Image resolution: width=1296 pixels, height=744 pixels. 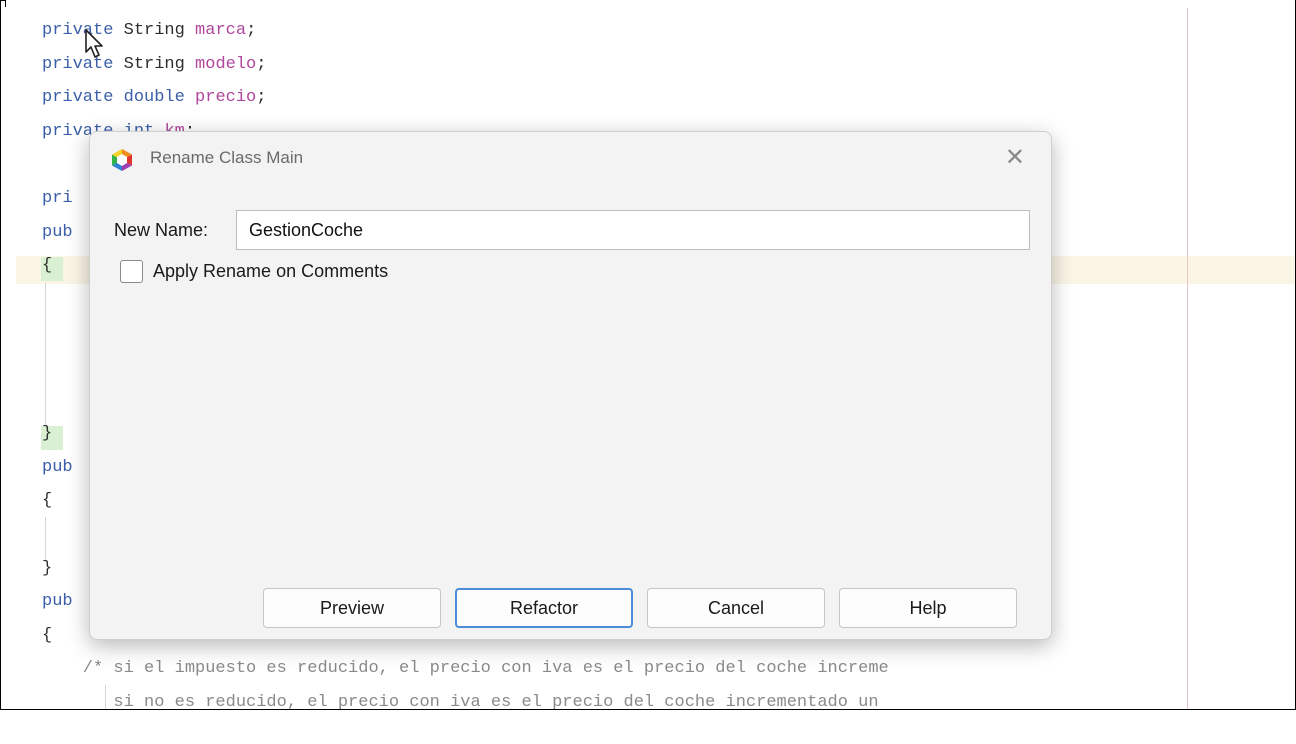 What do you see at coordinates (122, 160) in the screenshot?
I see `netbeans-logo-icon` at bounding box center [122, 160].